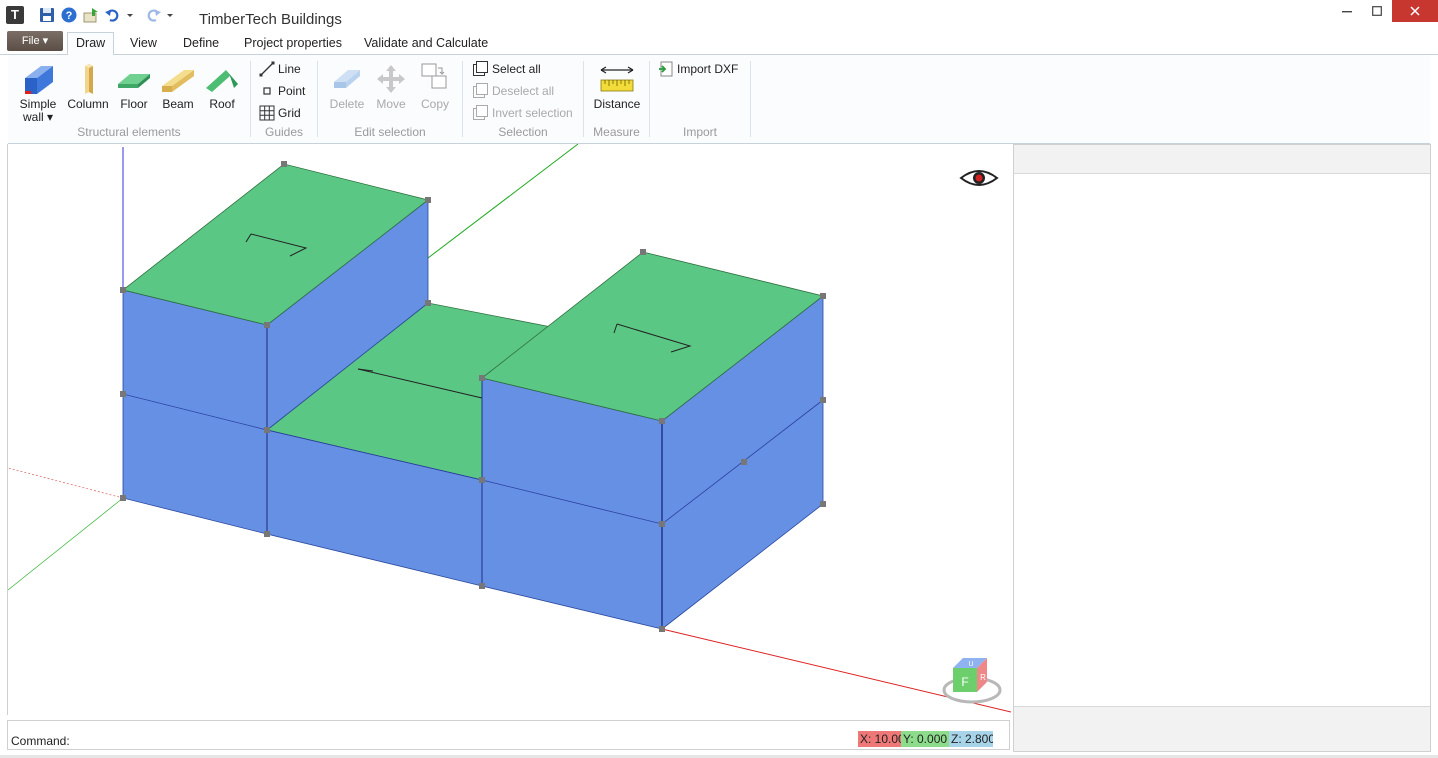 The height and width of the screenshot is (758, 1438). Describe the element at coordinates (508, 735) in the screenshot. I see `command-bar: Command: X: 10.000 Y: 0.000 Z: 2.800` at that location.